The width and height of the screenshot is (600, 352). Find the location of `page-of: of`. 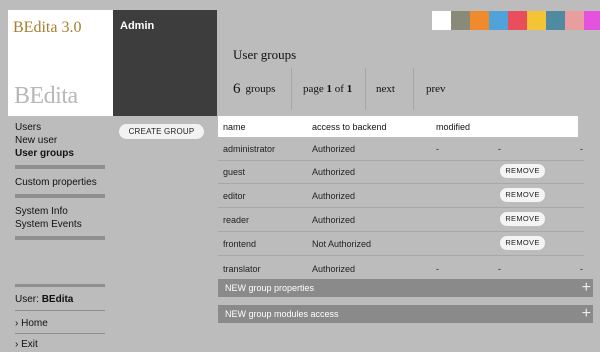

page-of: of is located at coordinates (339, 89).